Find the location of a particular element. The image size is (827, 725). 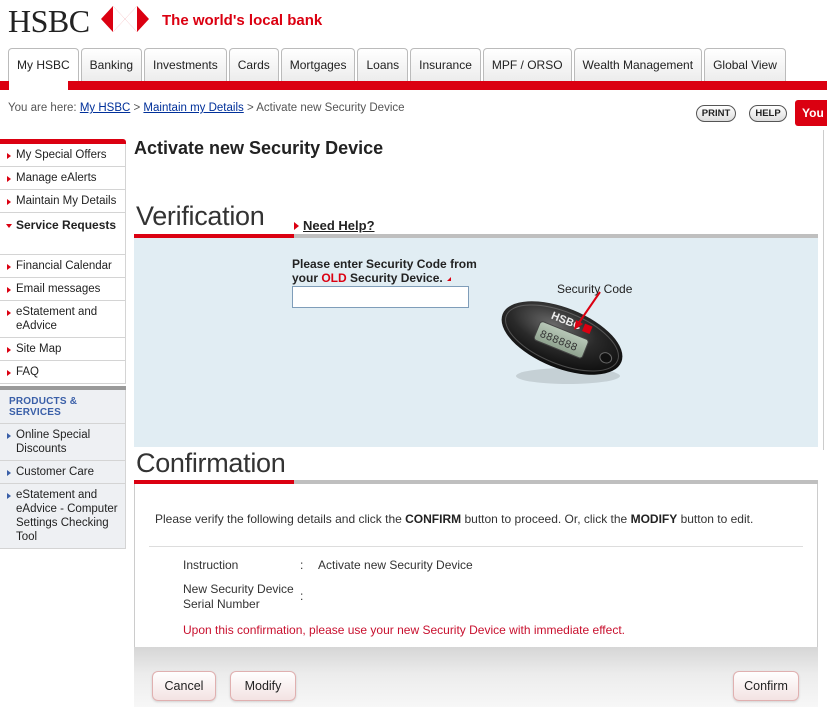

need-help-link: Need Help? is located at coordinates (334, 225).